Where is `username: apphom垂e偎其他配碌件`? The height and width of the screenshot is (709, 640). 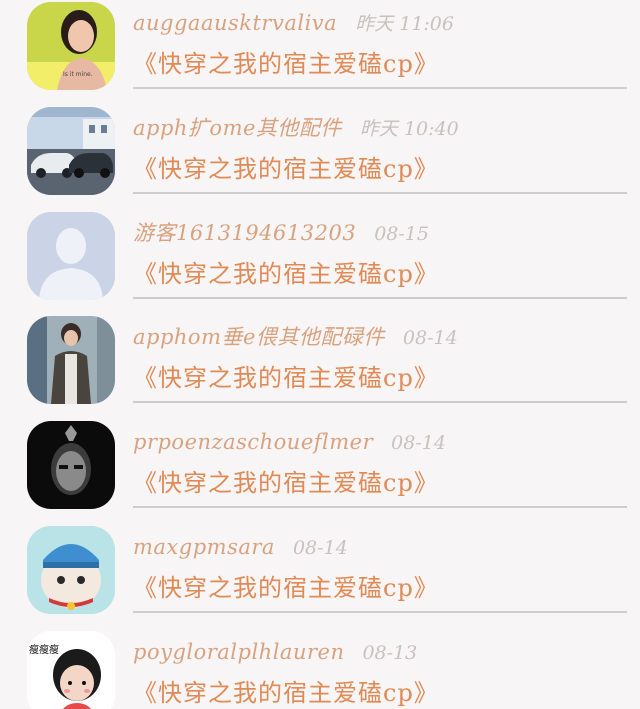
username: apphom垂e偎其他配碌件 is located at coordinates (259, 337).